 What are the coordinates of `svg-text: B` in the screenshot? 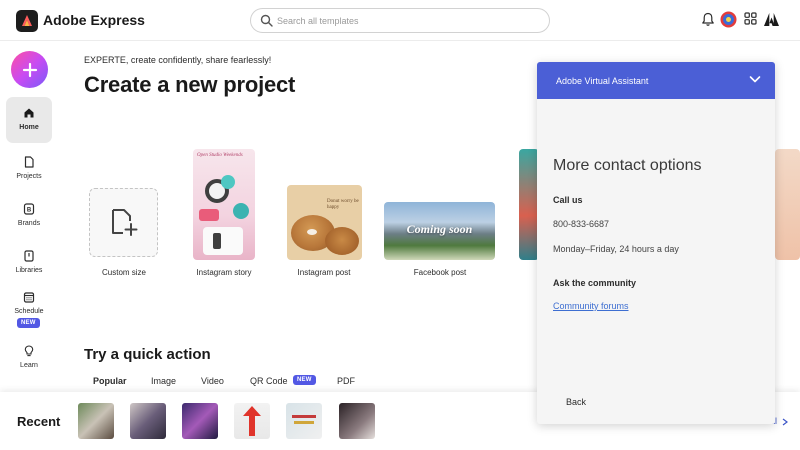 It's located at (29, 211).